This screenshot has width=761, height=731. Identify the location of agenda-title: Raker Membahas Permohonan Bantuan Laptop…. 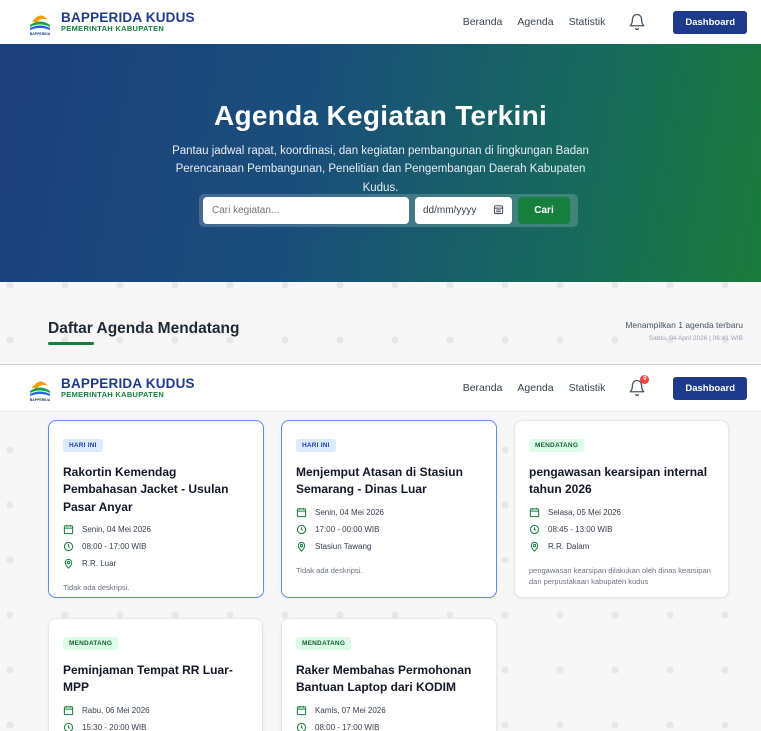
(384, 679).